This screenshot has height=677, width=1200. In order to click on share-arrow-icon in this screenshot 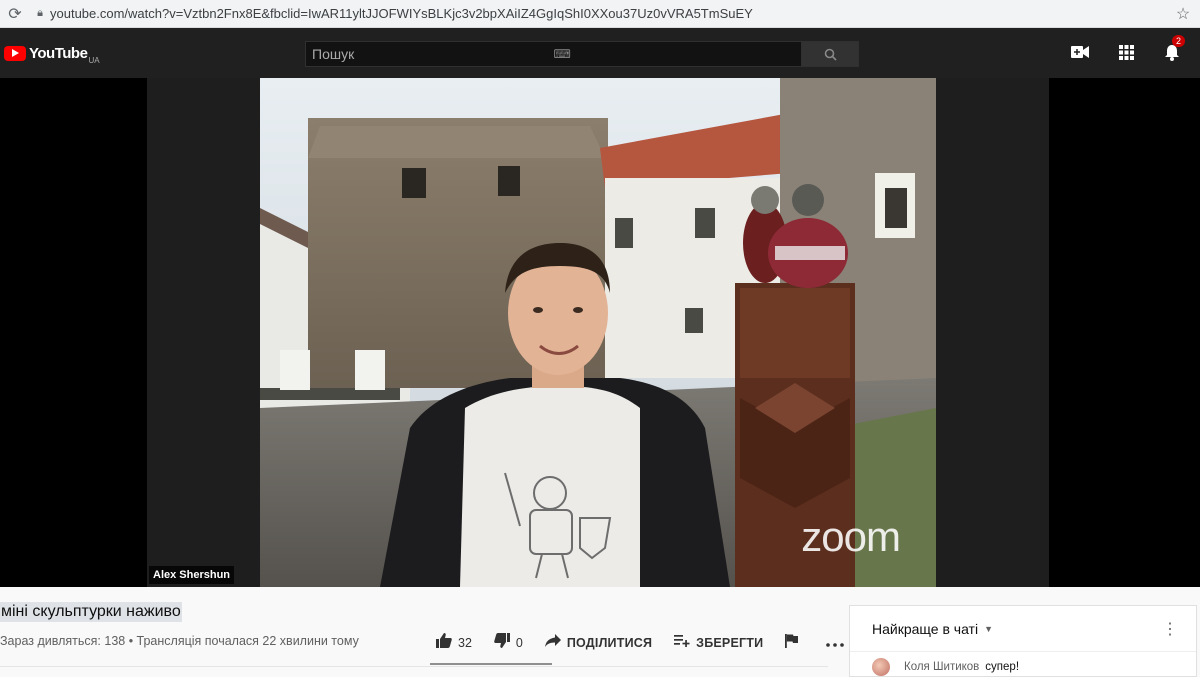, I will do `click(552, 642)`.